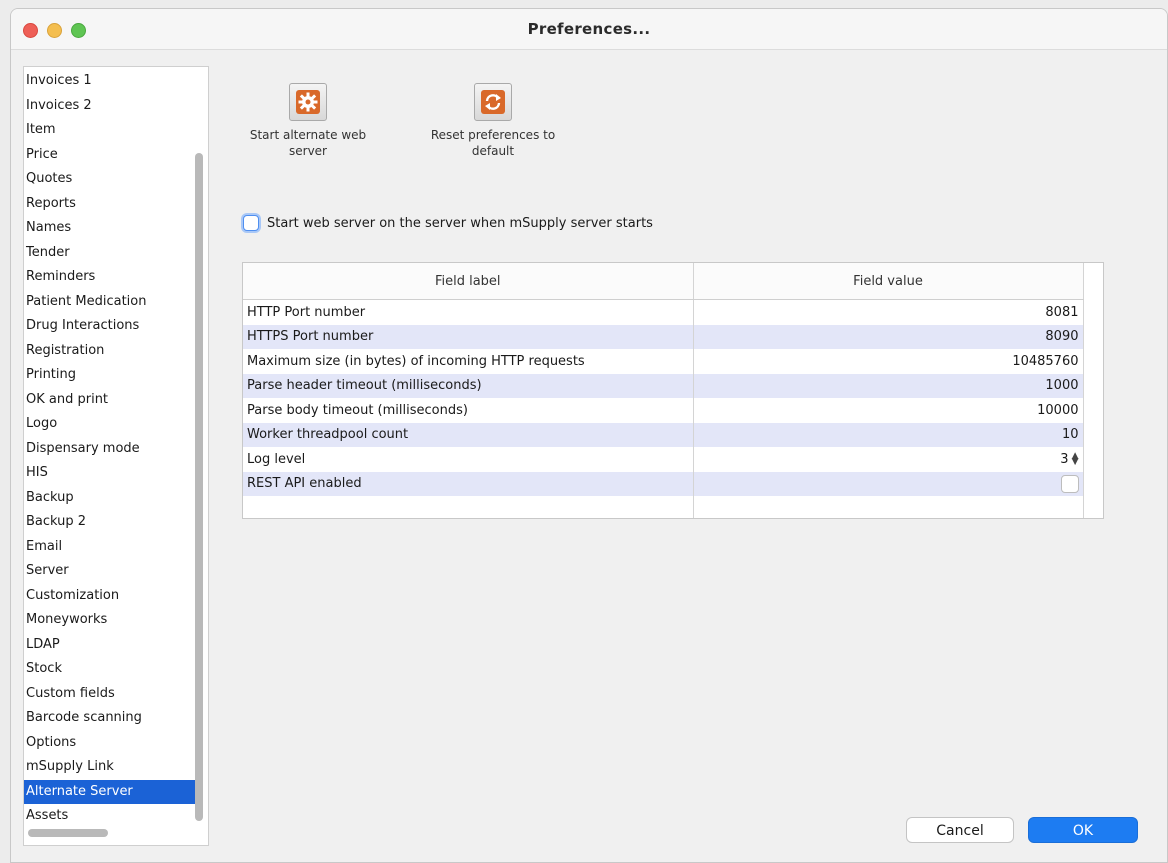 The height and width of the screenshot is (863, 1168). I want to click on rest-api-enabled-checkbox, so click(1069, 483).